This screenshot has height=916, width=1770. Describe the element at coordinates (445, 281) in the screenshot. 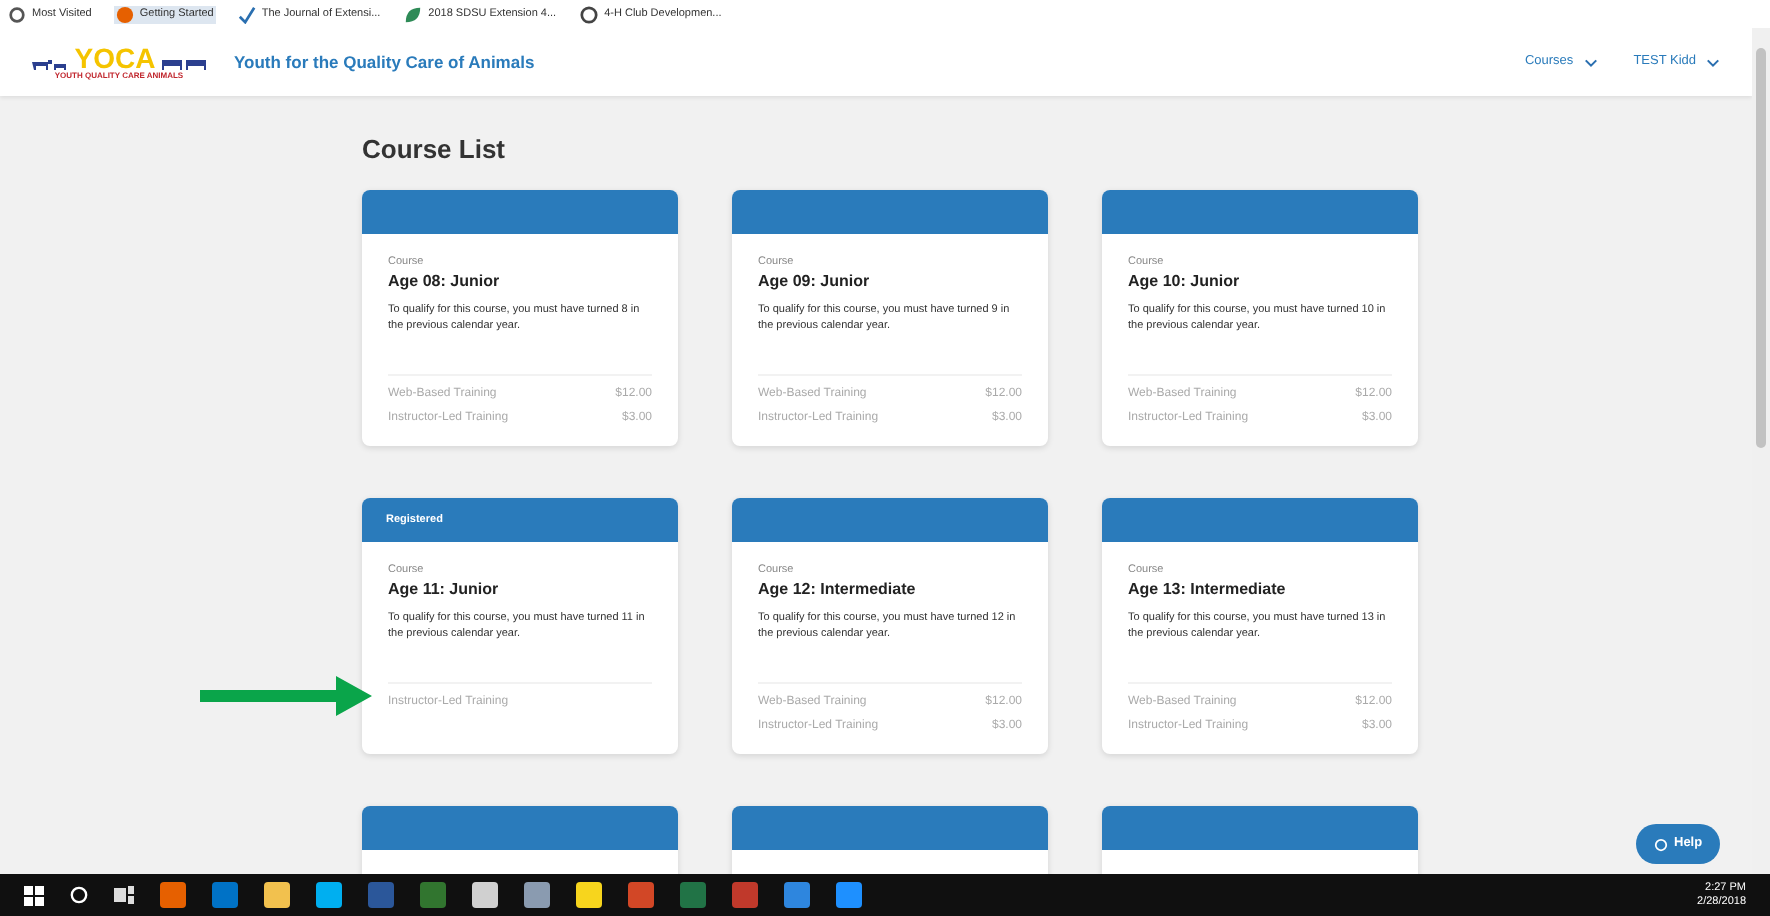

I see `course-title: Age 08: Junior` at that location.